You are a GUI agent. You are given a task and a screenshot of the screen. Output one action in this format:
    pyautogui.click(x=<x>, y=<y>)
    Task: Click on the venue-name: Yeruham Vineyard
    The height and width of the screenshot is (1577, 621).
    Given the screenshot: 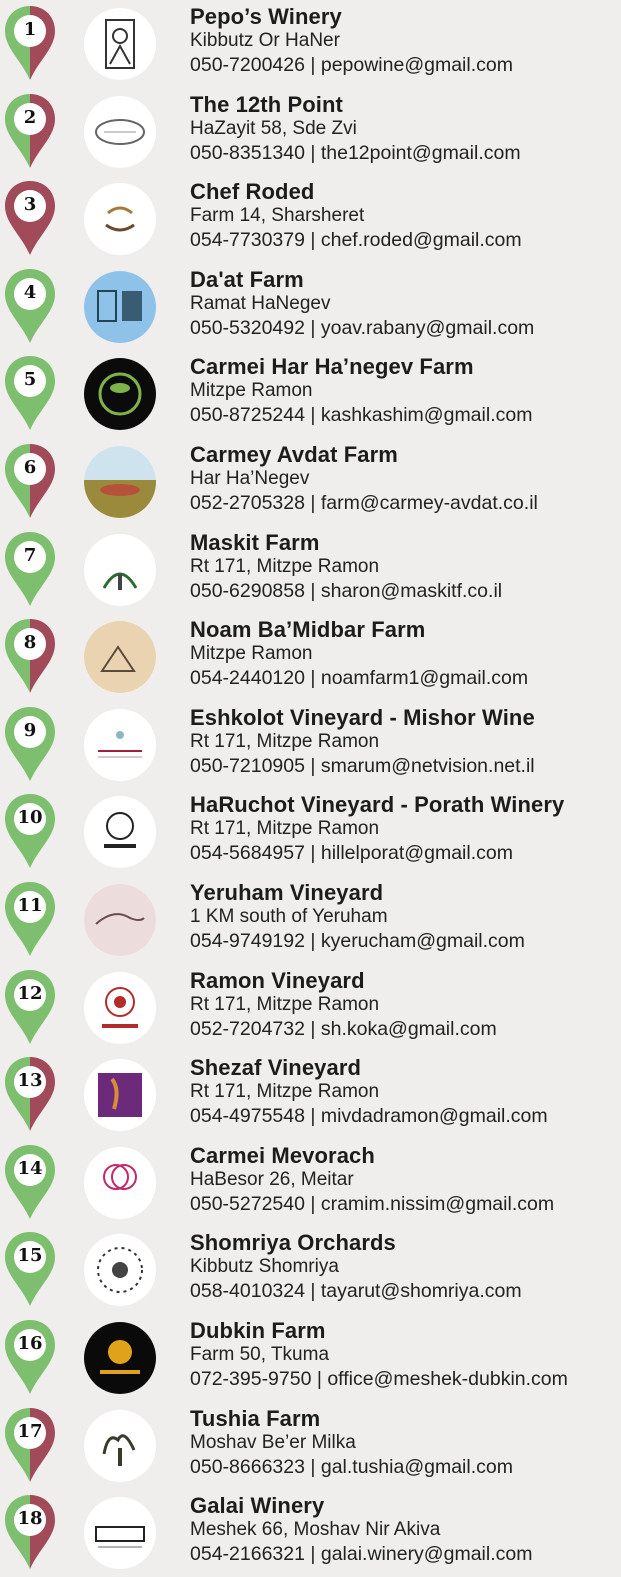 What is the action you would take?
    pyautogui.click(x=287, y=892)
    